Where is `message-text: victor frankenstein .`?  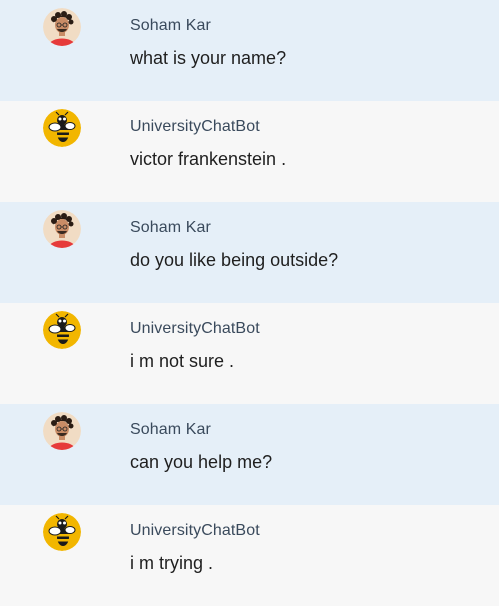 message-text: victor frankenstein . is located at coordinates (208, 159).